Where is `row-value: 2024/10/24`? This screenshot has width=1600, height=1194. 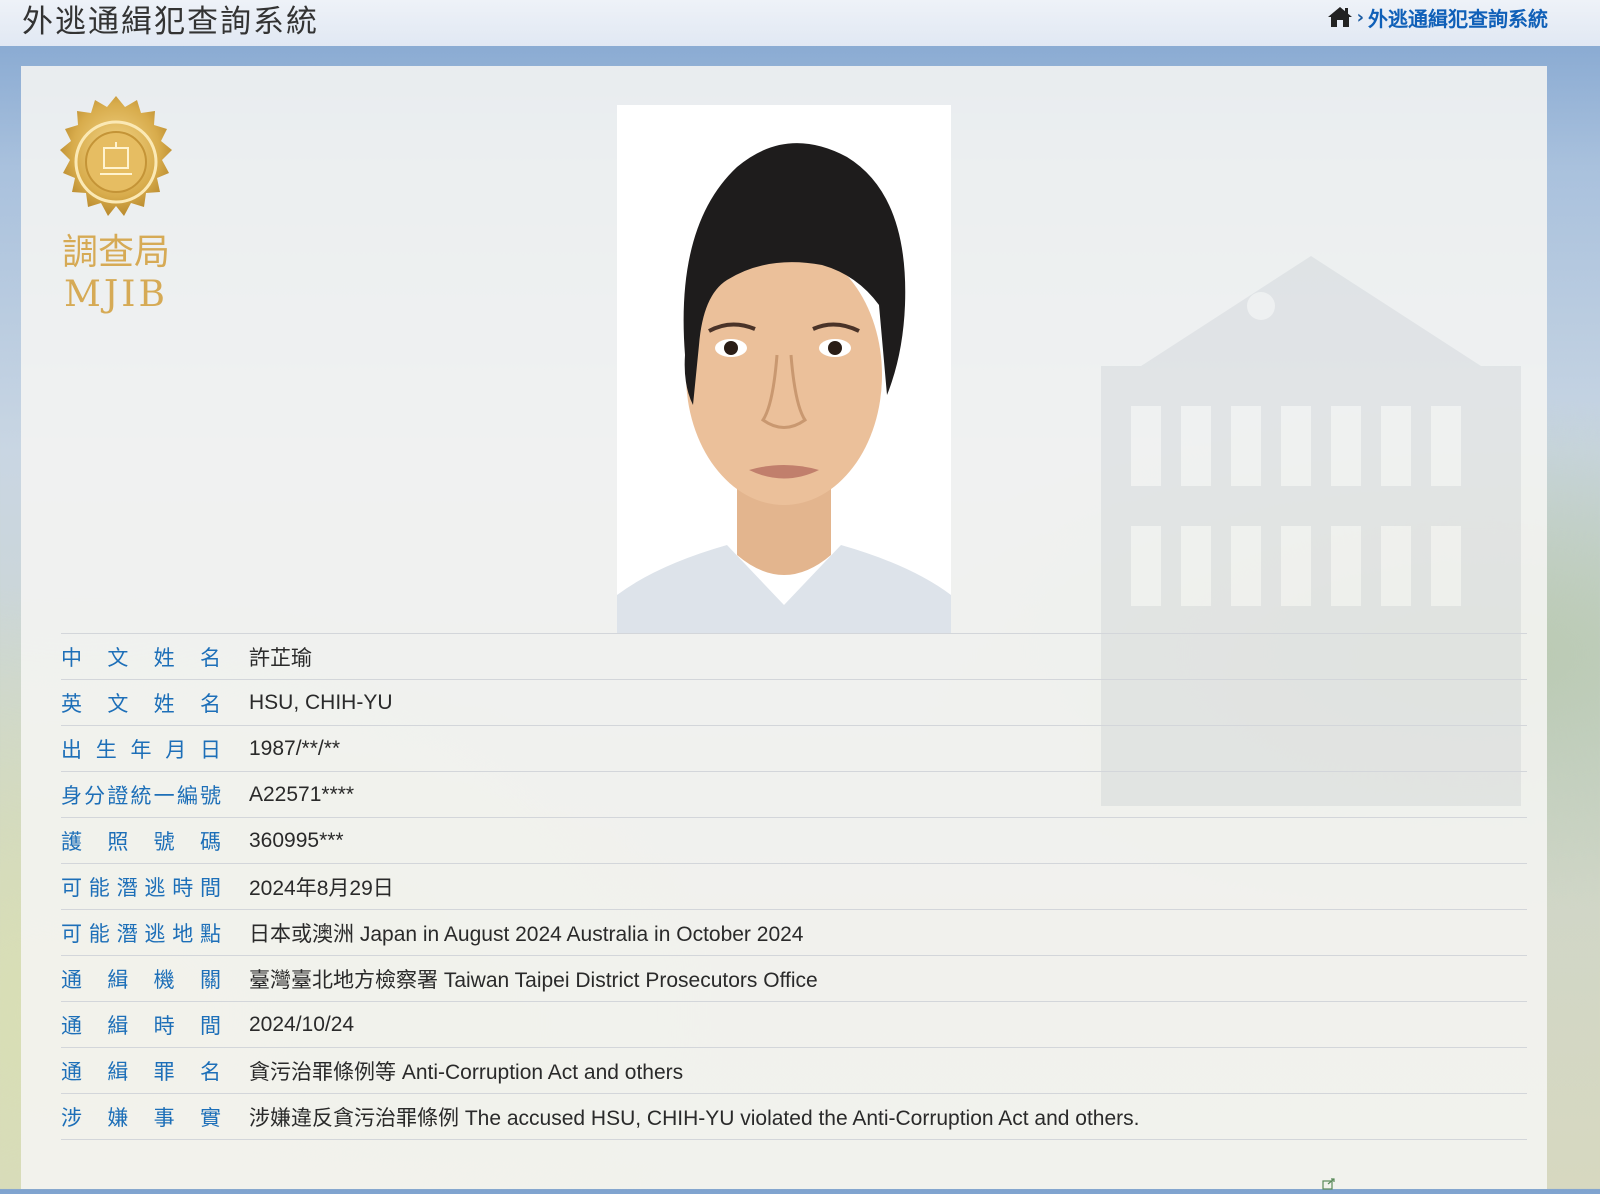
row-value: 2024/10/24 is located at coordinates (302, 1024).